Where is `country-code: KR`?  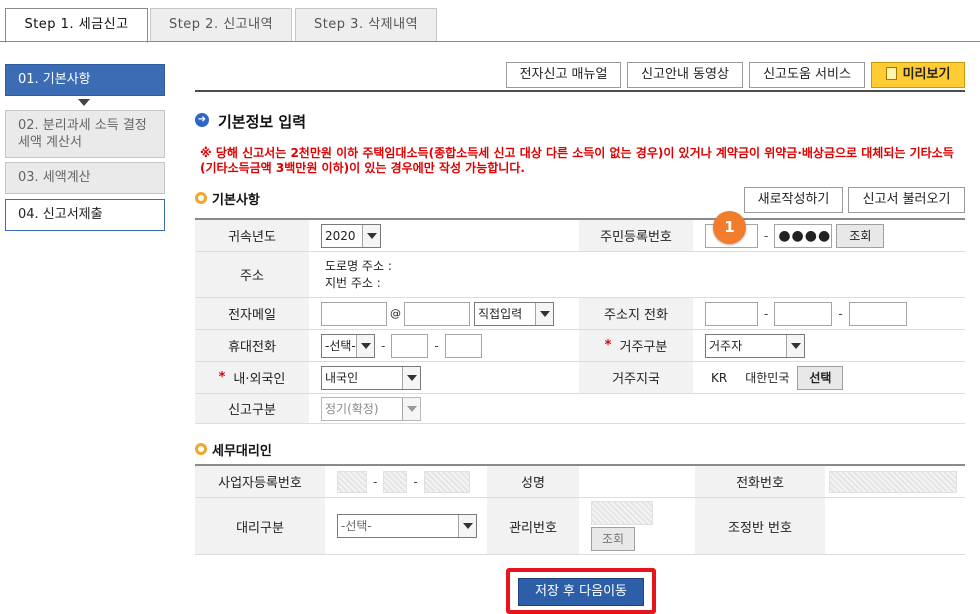 country-code: KR is located at coordinates (719, 377).